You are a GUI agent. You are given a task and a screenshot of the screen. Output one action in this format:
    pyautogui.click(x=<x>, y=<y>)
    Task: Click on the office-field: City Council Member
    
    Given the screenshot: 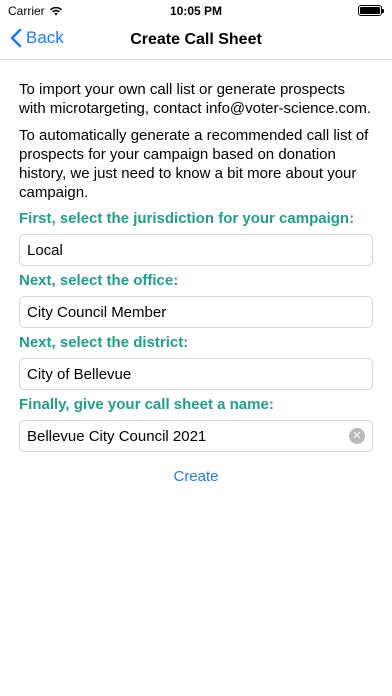 What is the action you would take?
    pyautogui.click(x=196, y=312)
    